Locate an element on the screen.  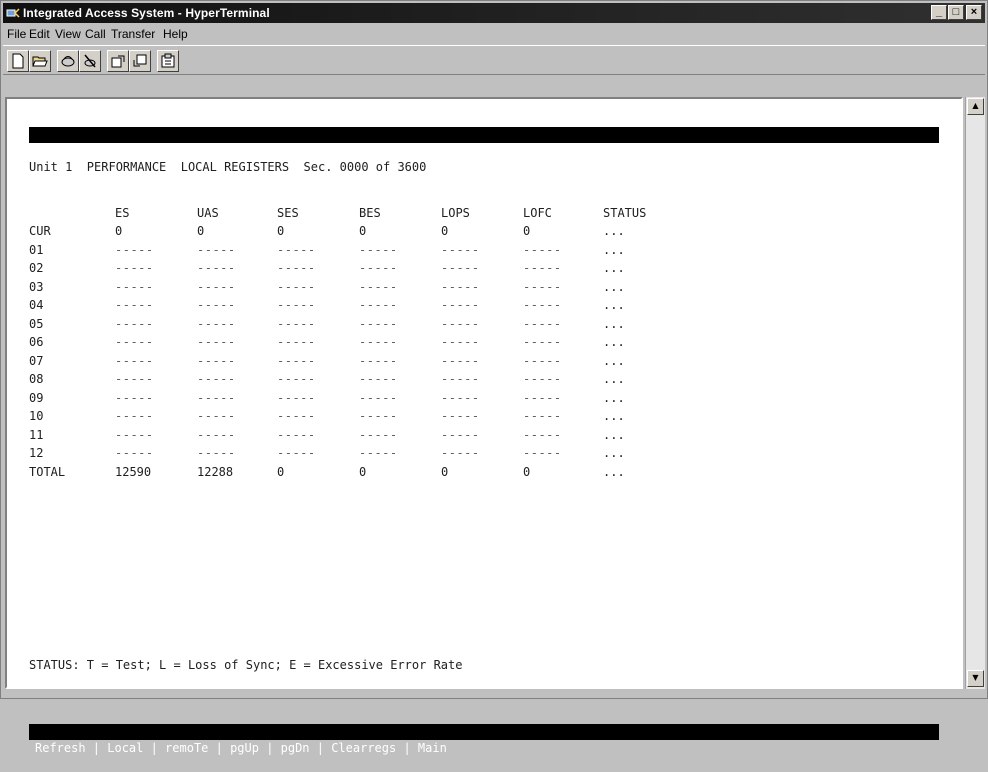
column-header-lops: LOPS is located at coordinates (455, 213).